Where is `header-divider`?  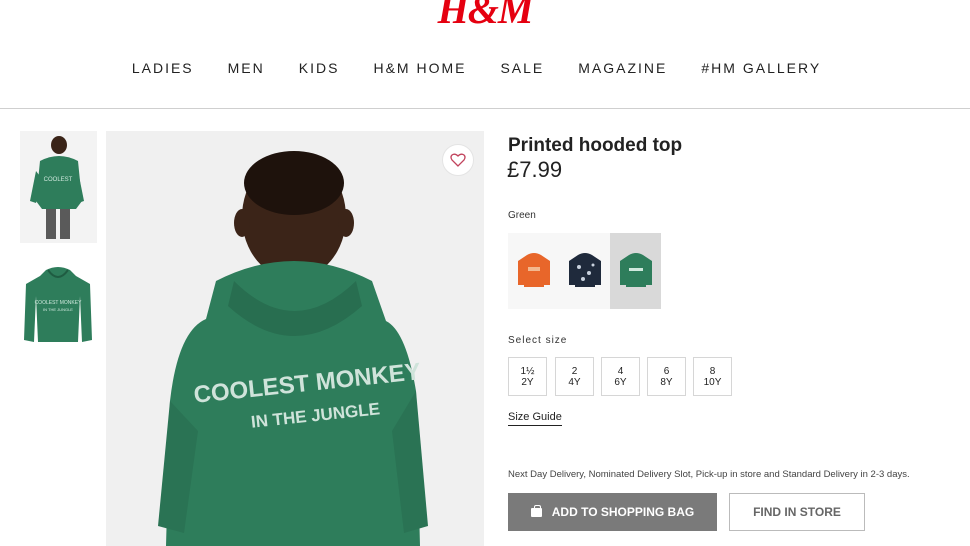 header-divider is located at coordinates (485, 108).